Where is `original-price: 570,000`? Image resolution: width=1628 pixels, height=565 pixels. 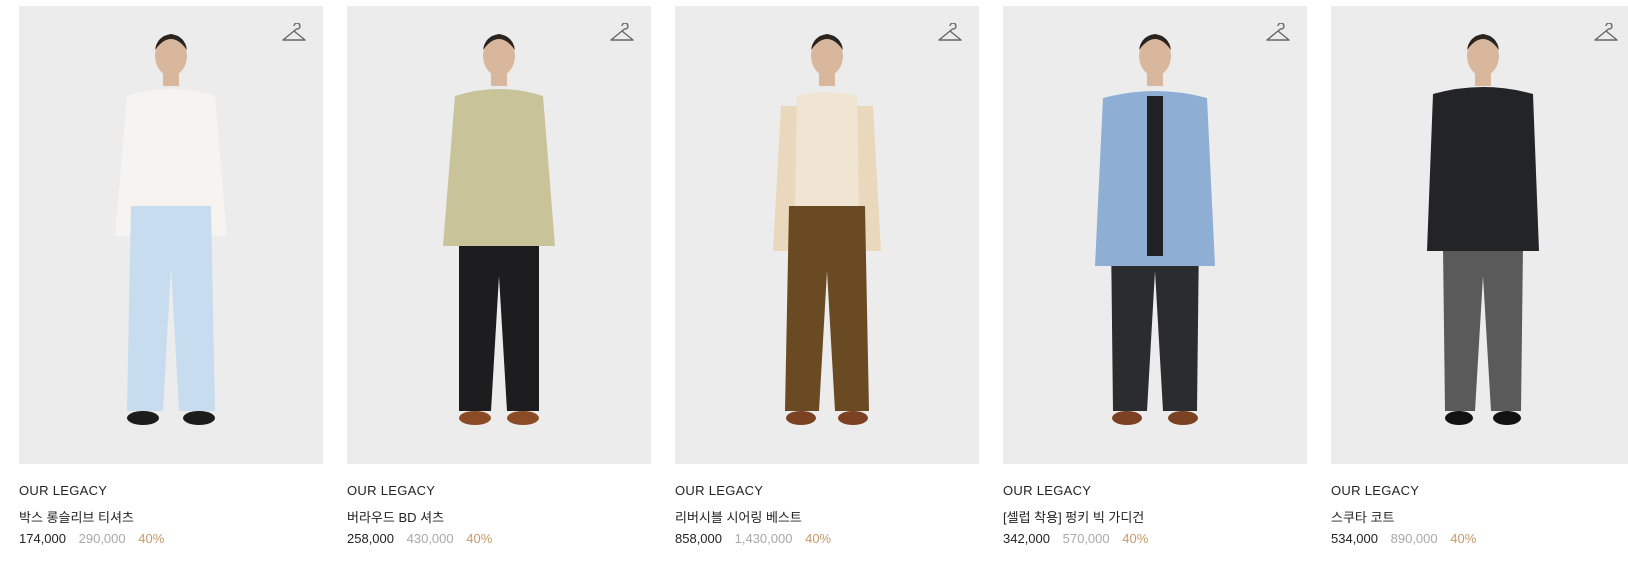
original-price: 570,000 is located at coordinates (1086, 538).